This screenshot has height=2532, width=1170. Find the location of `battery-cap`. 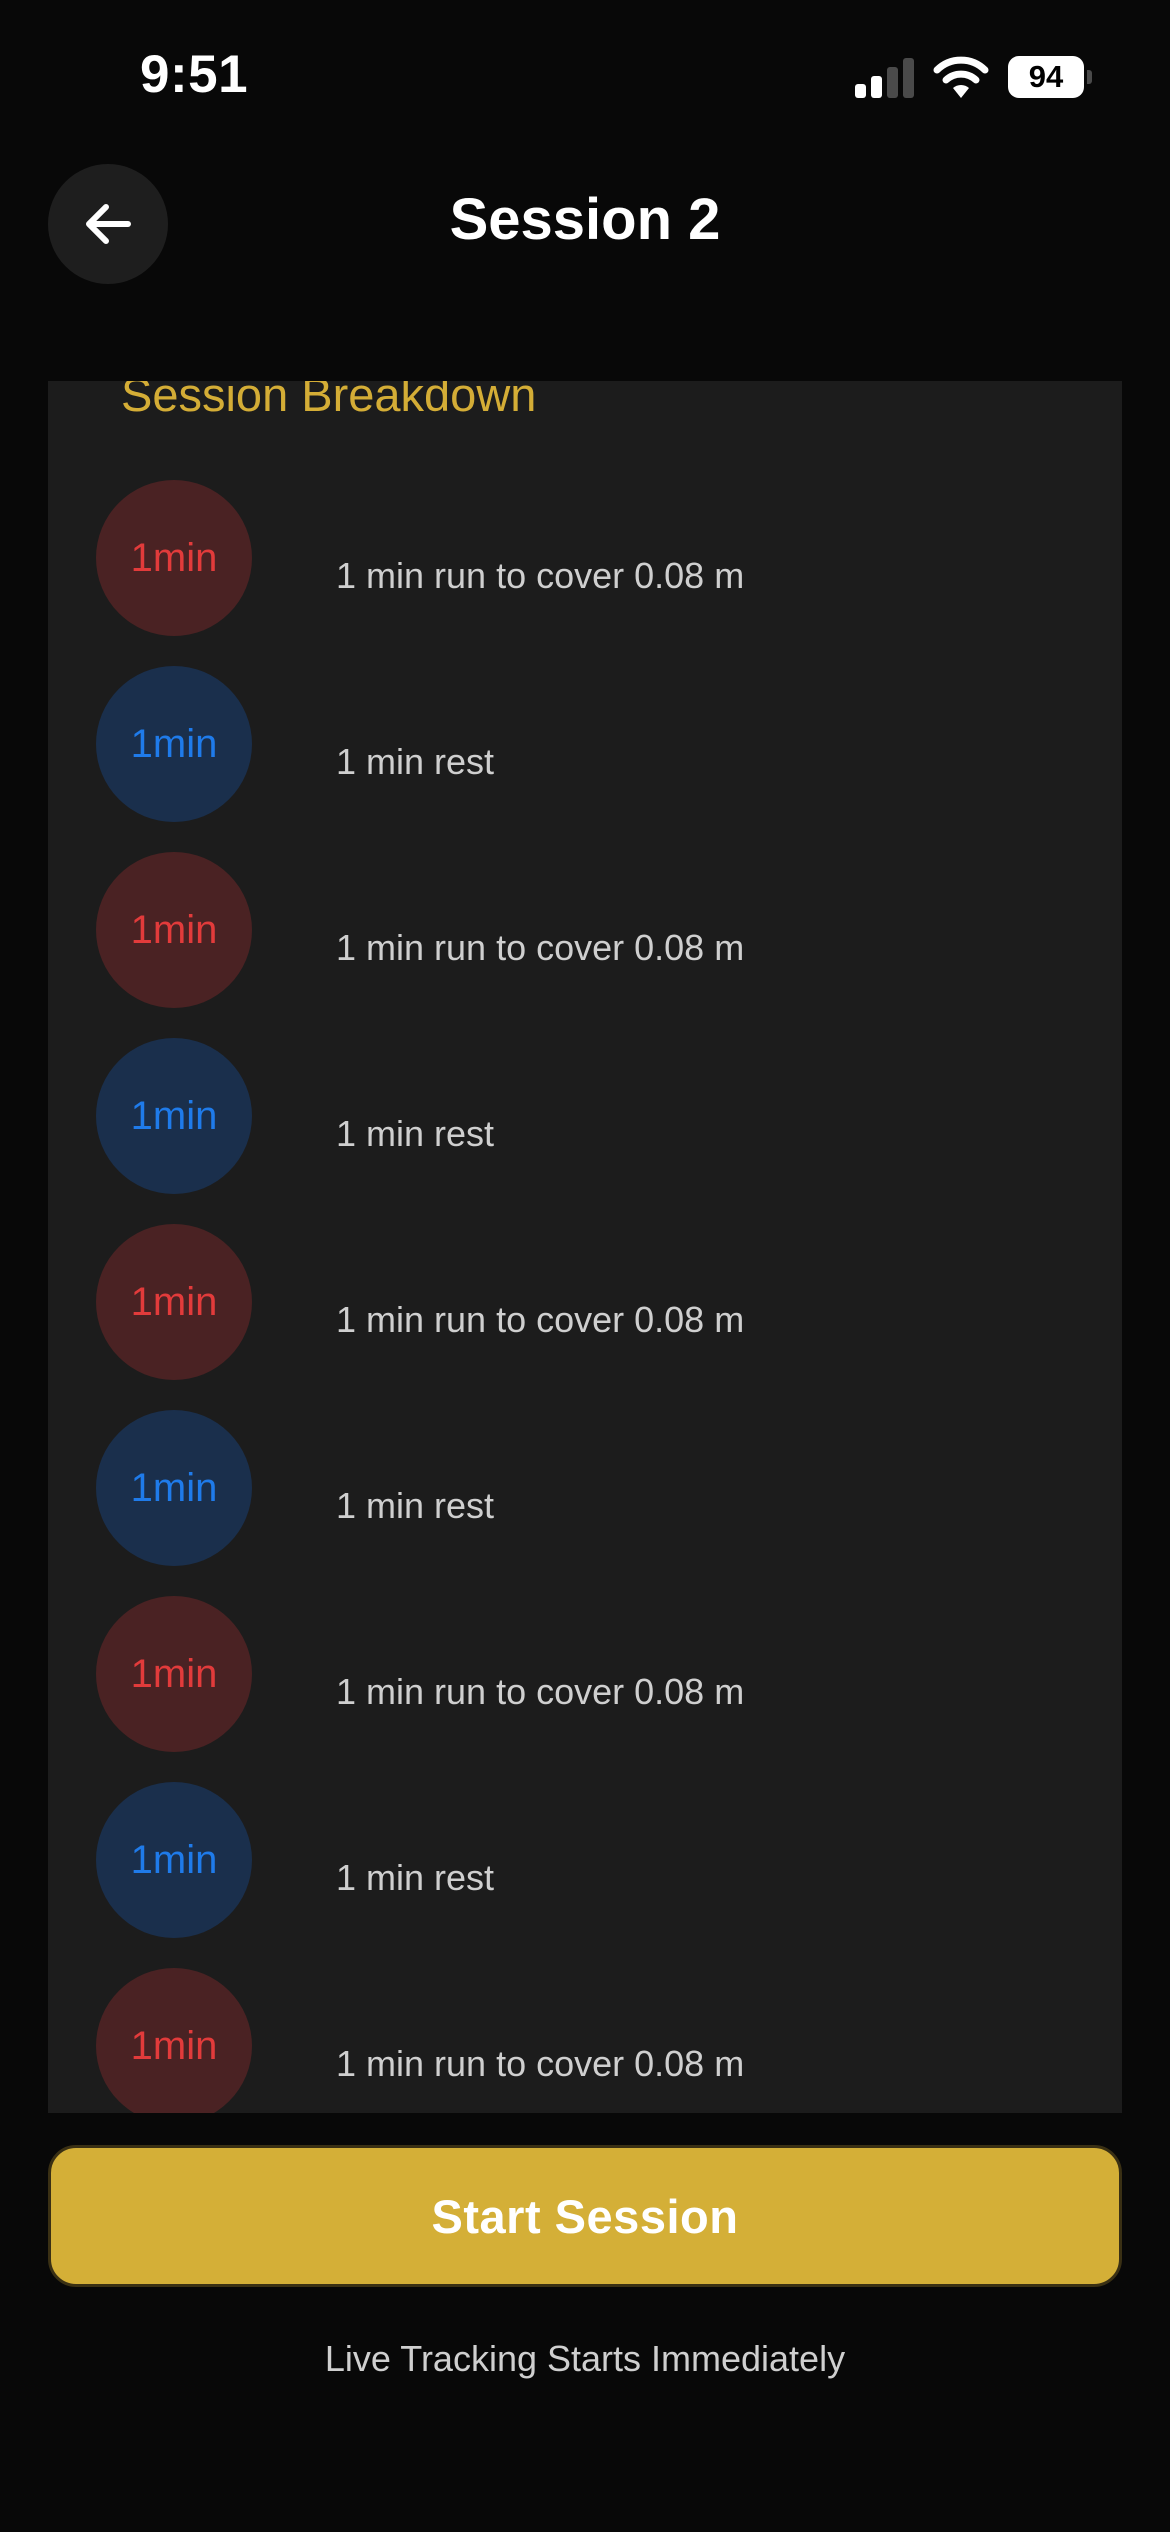

battery-cap is located at coordinates (1089, 77).